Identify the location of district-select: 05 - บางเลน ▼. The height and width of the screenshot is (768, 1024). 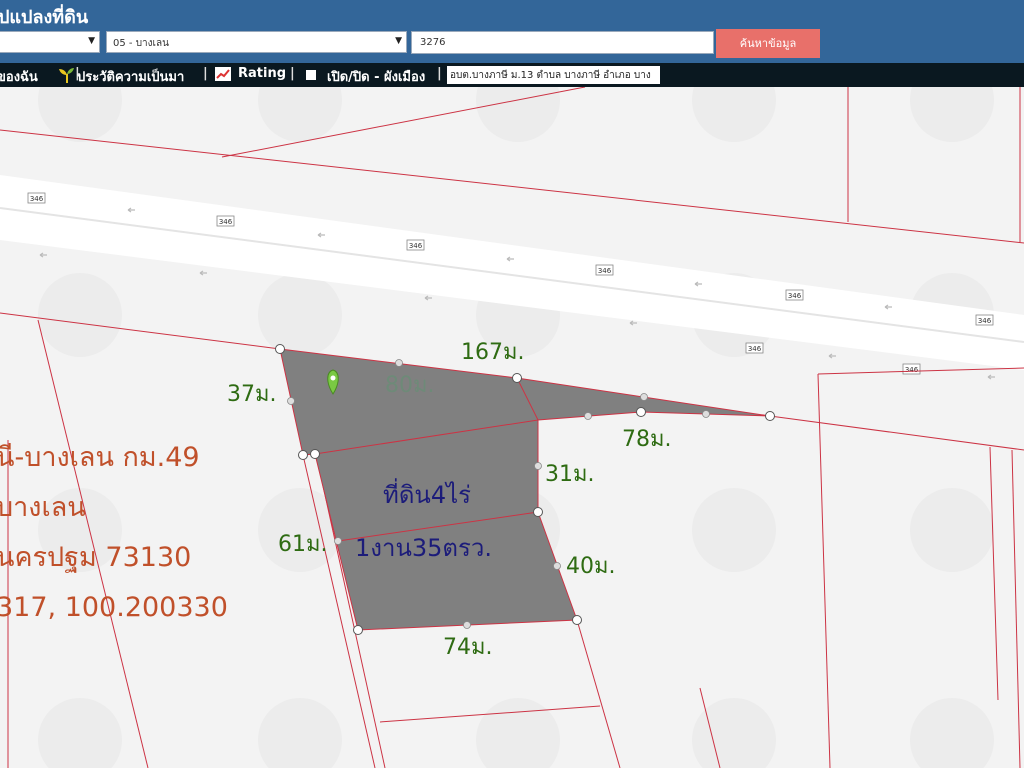
(256, 42).